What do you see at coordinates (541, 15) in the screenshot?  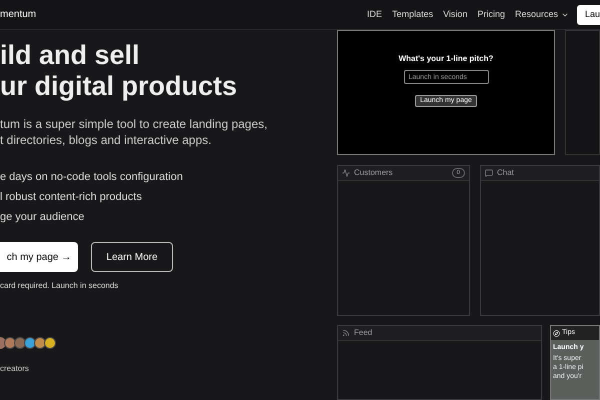 I see `nav-link: Resources` at bounding box center [541, 15].